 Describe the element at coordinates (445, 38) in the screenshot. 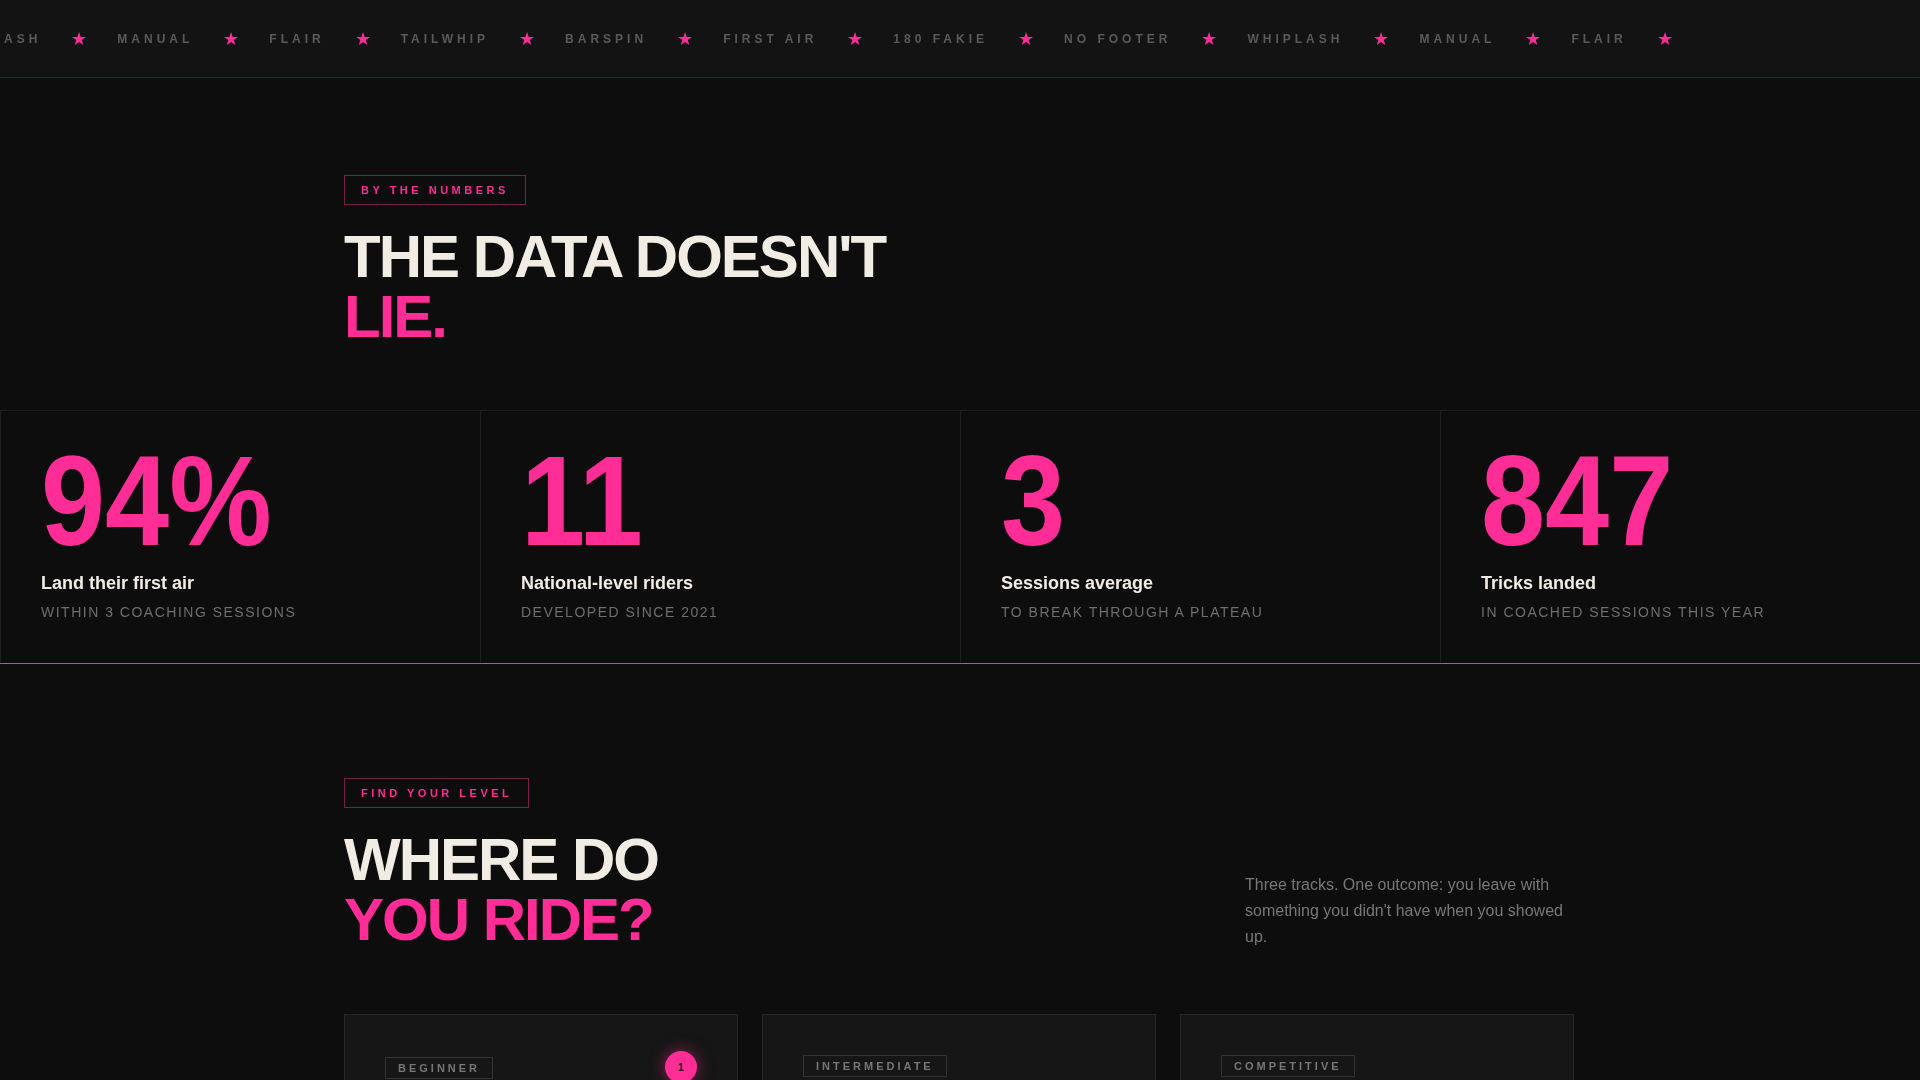

I see `ticker-text: TAILWHIP` at that location.